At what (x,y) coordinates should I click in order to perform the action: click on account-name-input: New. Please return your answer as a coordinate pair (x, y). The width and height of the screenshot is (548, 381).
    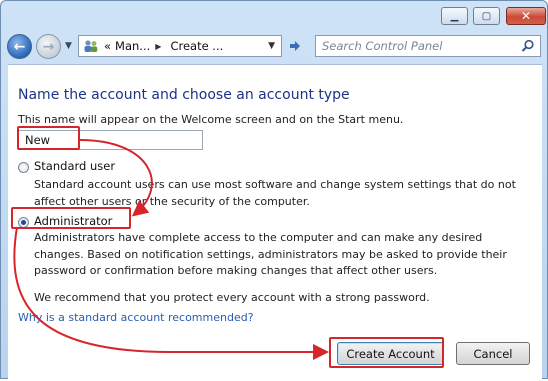
    Looking at the image, I should click on (110, 140).